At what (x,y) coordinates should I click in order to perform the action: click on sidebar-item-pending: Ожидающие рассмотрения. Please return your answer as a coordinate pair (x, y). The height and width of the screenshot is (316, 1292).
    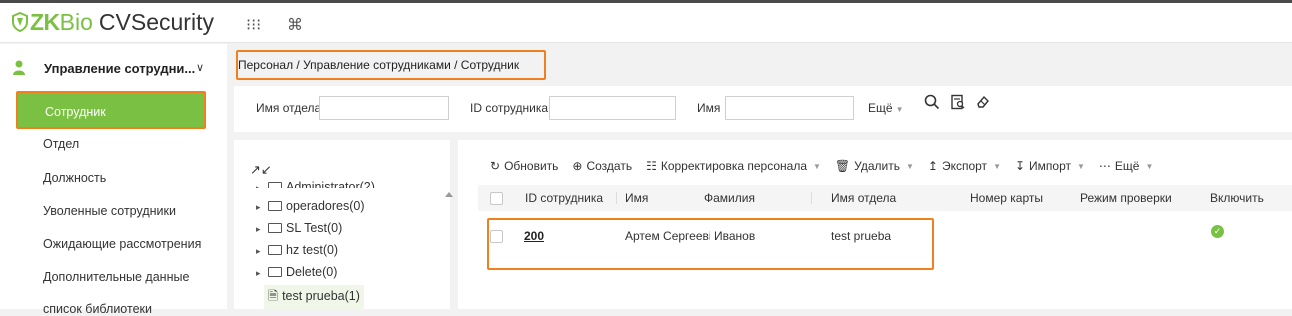
    Looking at the image, I should click on (122, 244).